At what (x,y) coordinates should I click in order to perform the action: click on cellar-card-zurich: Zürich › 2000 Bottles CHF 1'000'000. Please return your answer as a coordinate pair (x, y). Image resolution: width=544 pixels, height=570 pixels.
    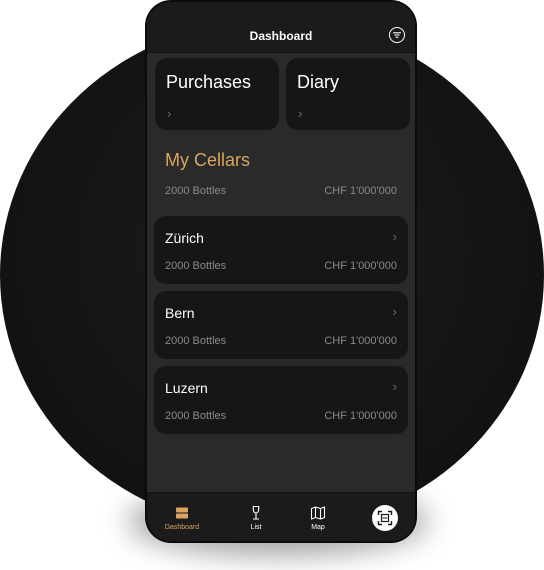
    Looking at the image, I should click on (281, 250).